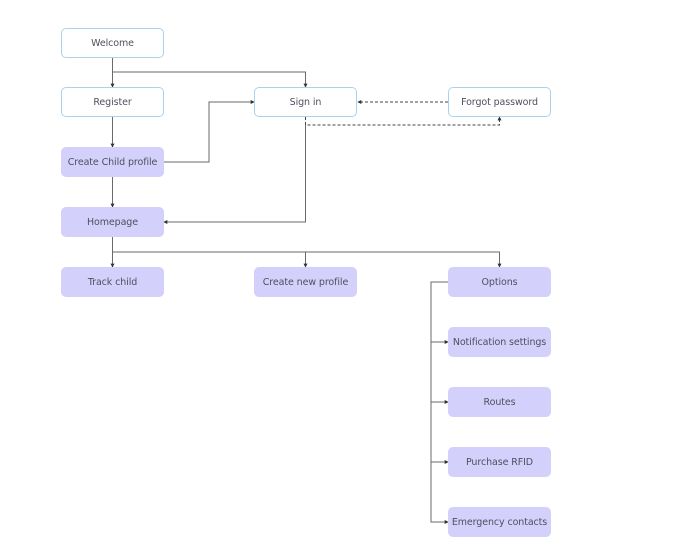  What do you see at coordinates (112, 102) in the screenshot?
I see `node-register: Register` at bounding box center [112, 102].